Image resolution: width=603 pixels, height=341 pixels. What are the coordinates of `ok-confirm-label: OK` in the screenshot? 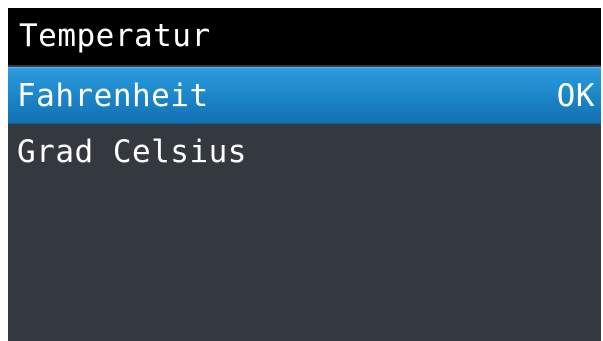 It's located at (576, 96).